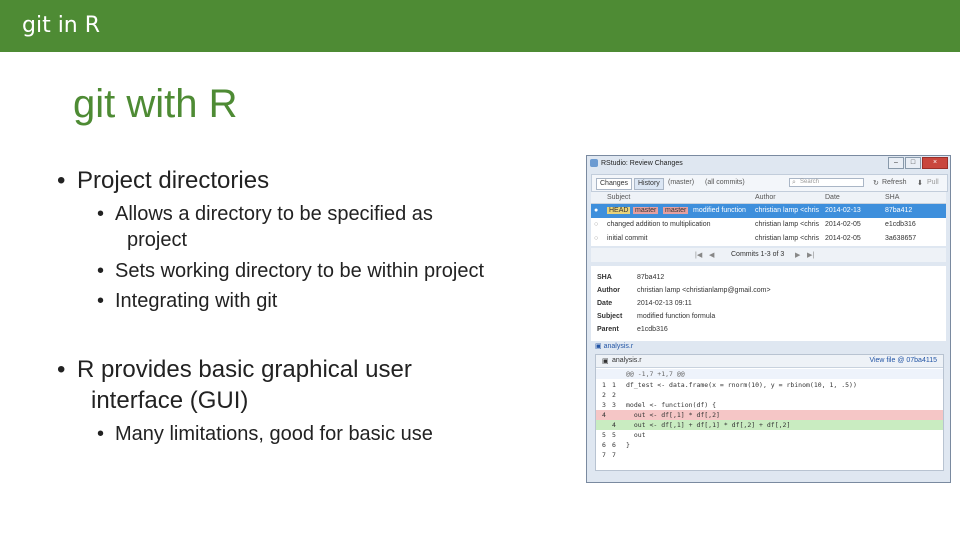 The width and height of the screenshot is (960, 540). I want to click on diff-line: 6 6}, so click(769, 445).